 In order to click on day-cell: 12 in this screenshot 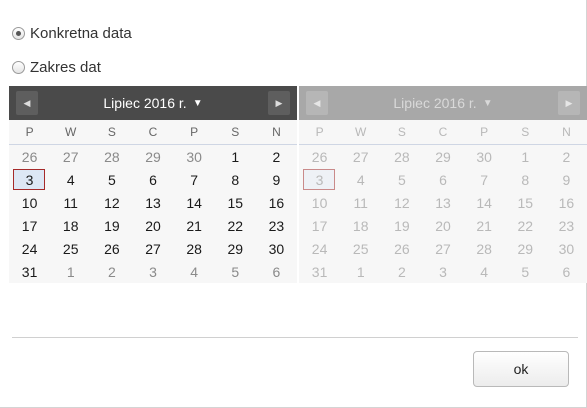, I will do `click(111, 202)`.